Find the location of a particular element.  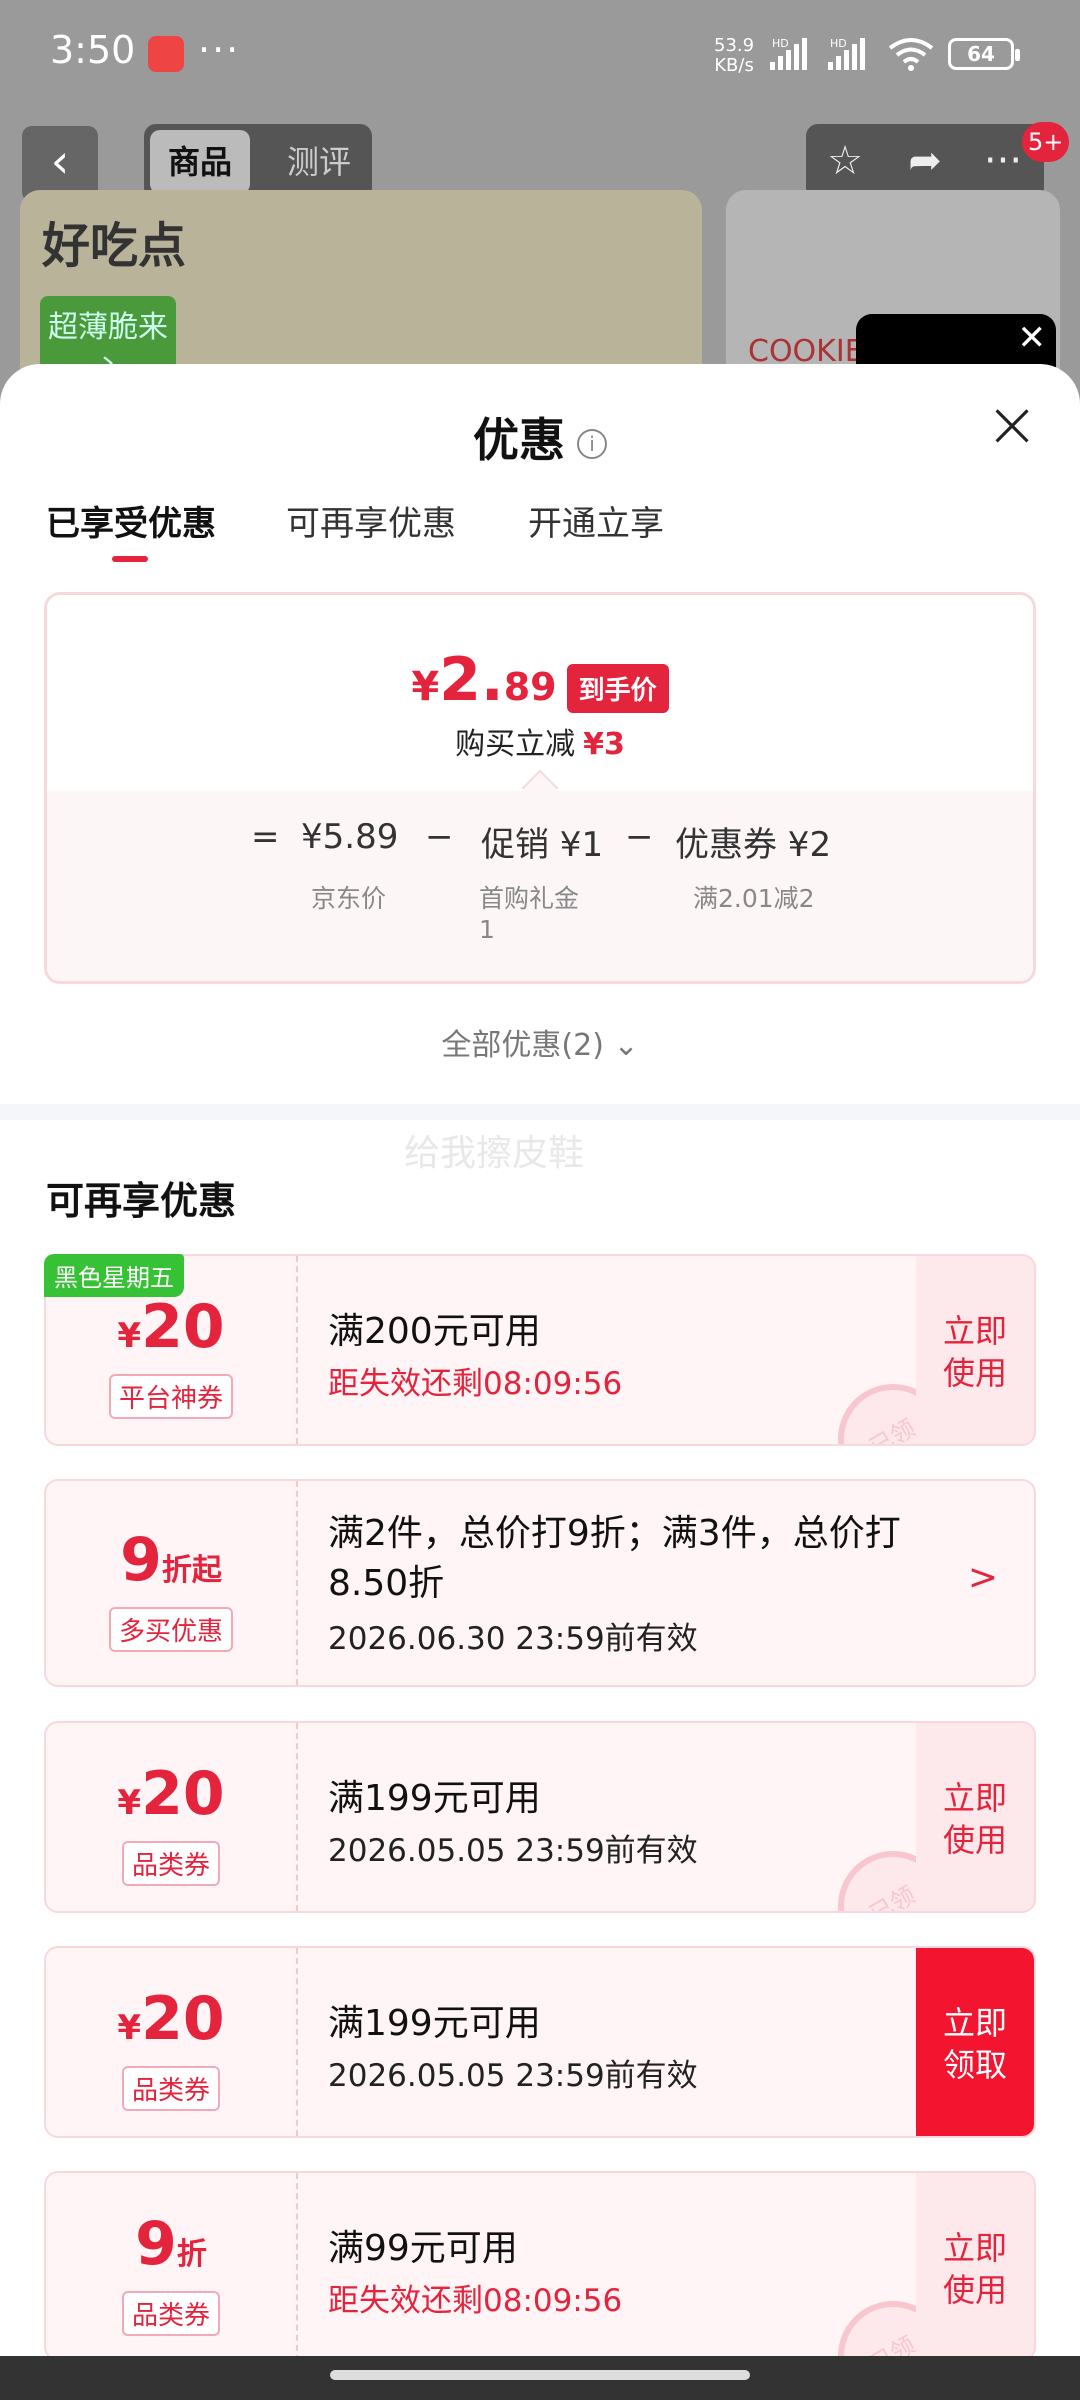

close-icon: × is located at coordinates (1012, 425).